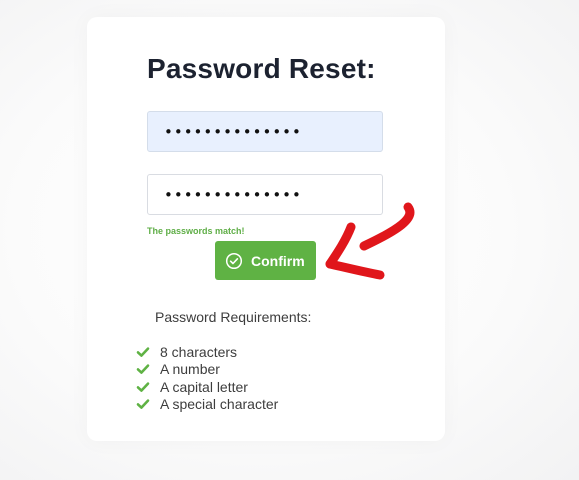  I want to click on confirm-password-input, so click(265, 194).